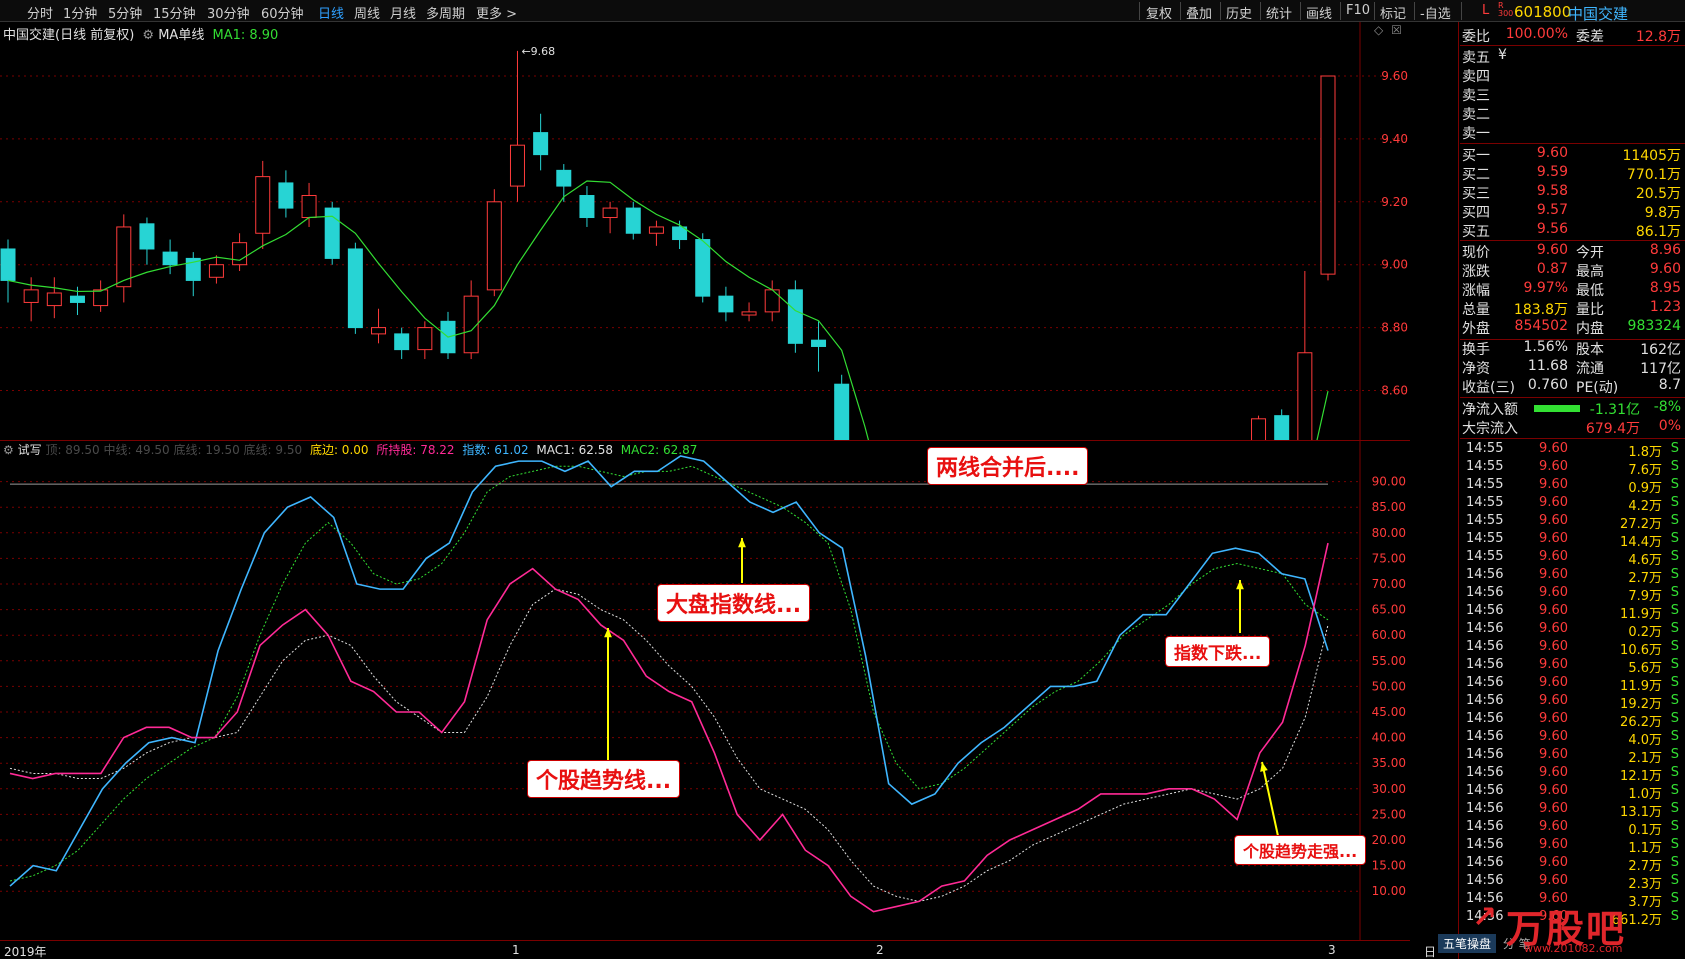 This screenshot has width=1685, height=959. What do you see at coordinates (1557, 408) in the screenshot?
I see `netflow-bar` at bounding box center [1557, 408].